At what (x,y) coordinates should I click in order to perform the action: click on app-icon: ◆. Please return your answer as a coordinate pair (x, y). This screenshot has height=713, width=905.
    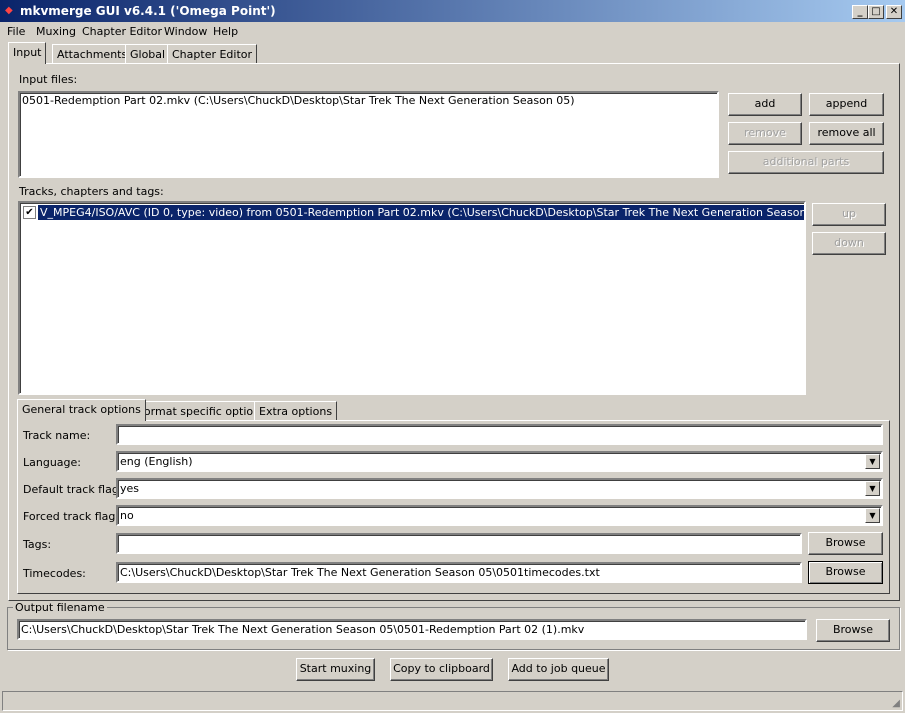
    Looking at the image, I should click on (9, 10).